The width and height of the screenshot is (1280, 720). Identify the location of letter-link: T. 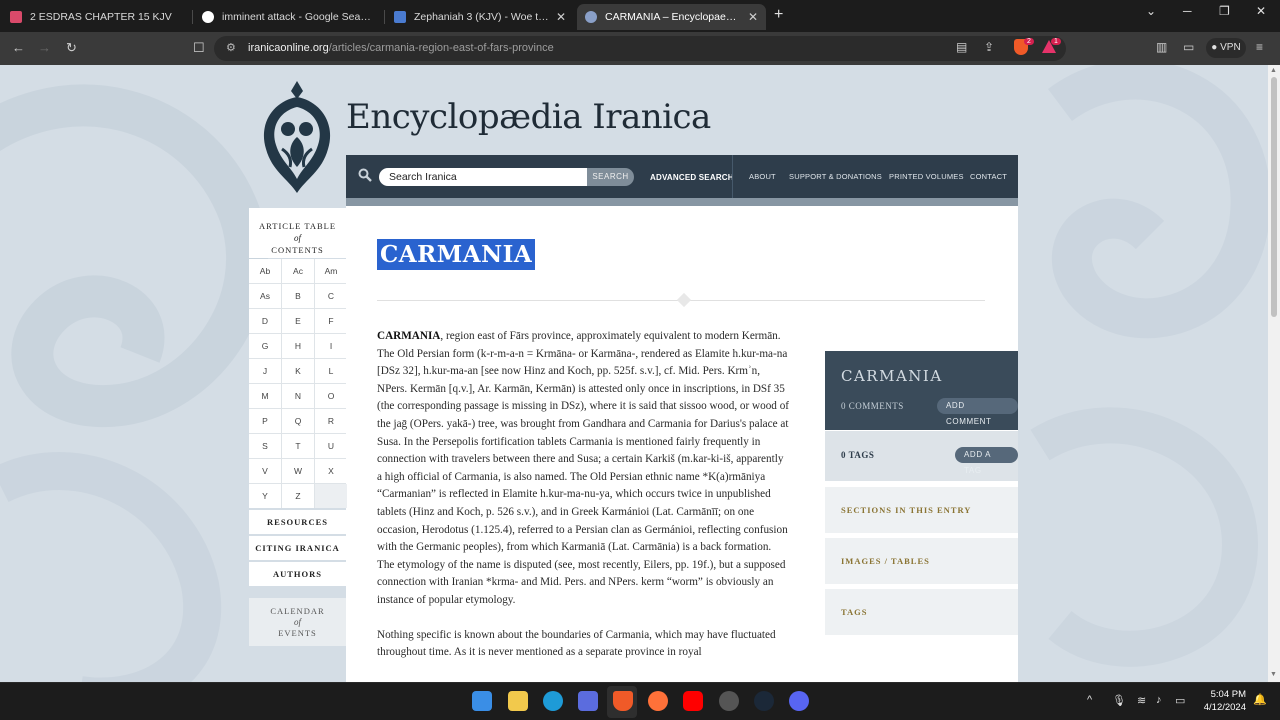
(298, 446).